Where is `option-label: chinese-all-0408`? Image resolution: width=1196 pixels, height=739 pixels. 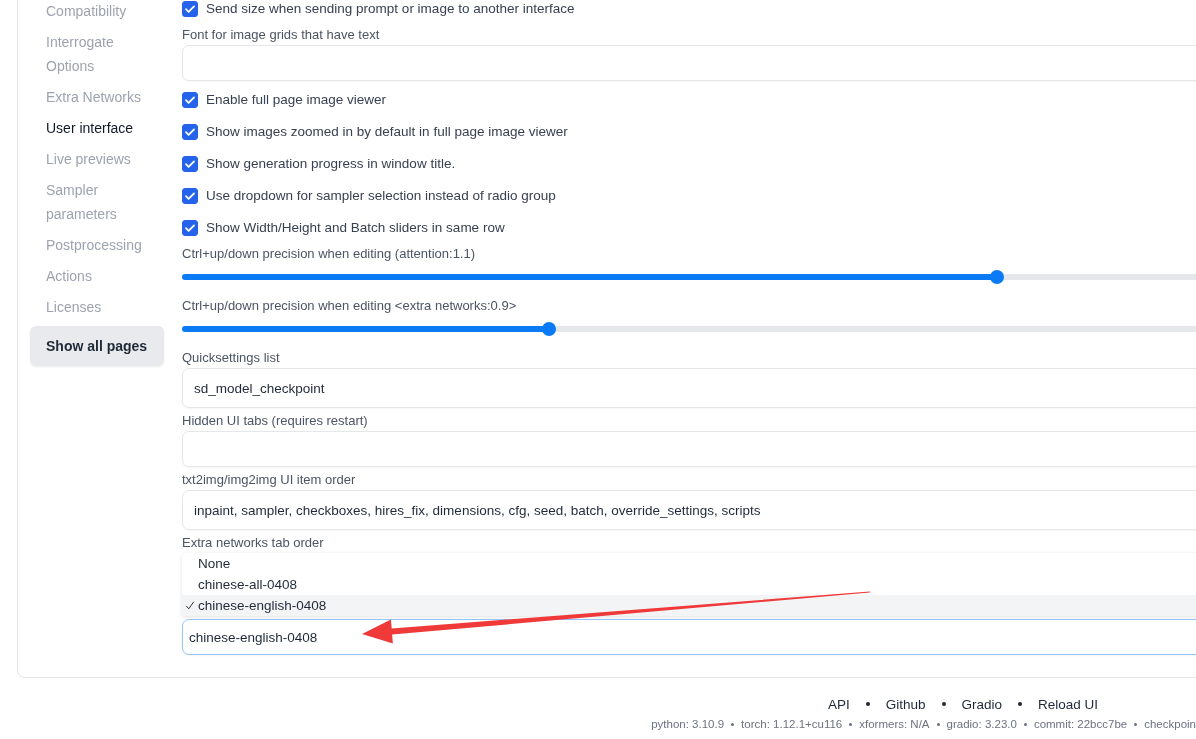 option-label: chinese-all-0408 is located at coordinates (248, 584).